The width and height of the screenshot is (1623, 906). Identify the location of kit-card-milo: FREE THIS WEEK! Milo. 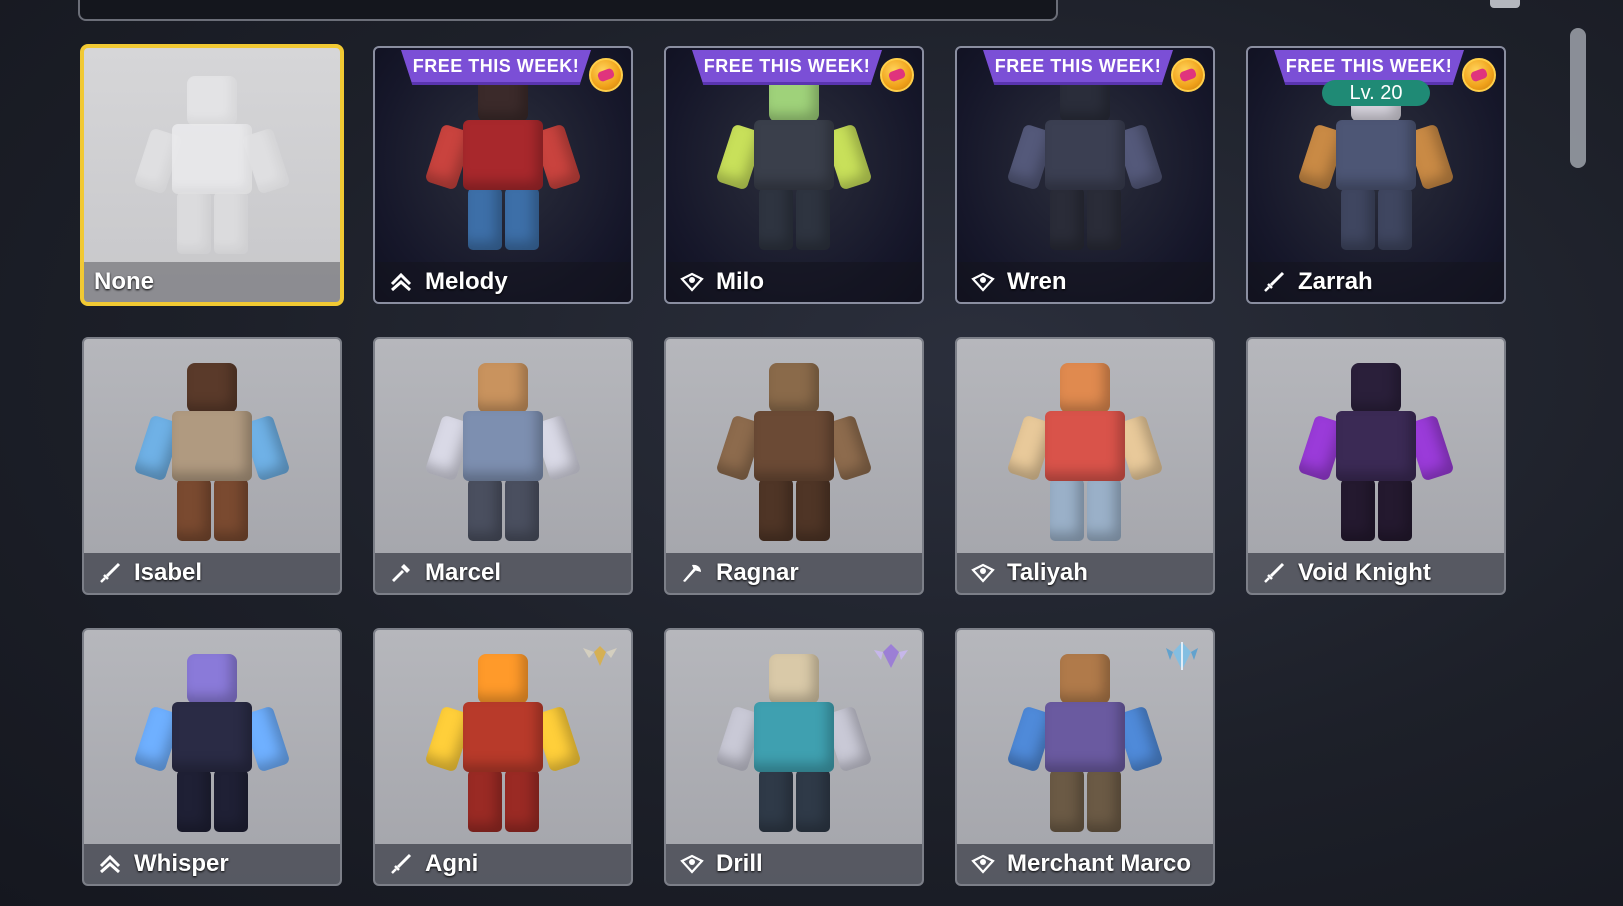
(794, 175).